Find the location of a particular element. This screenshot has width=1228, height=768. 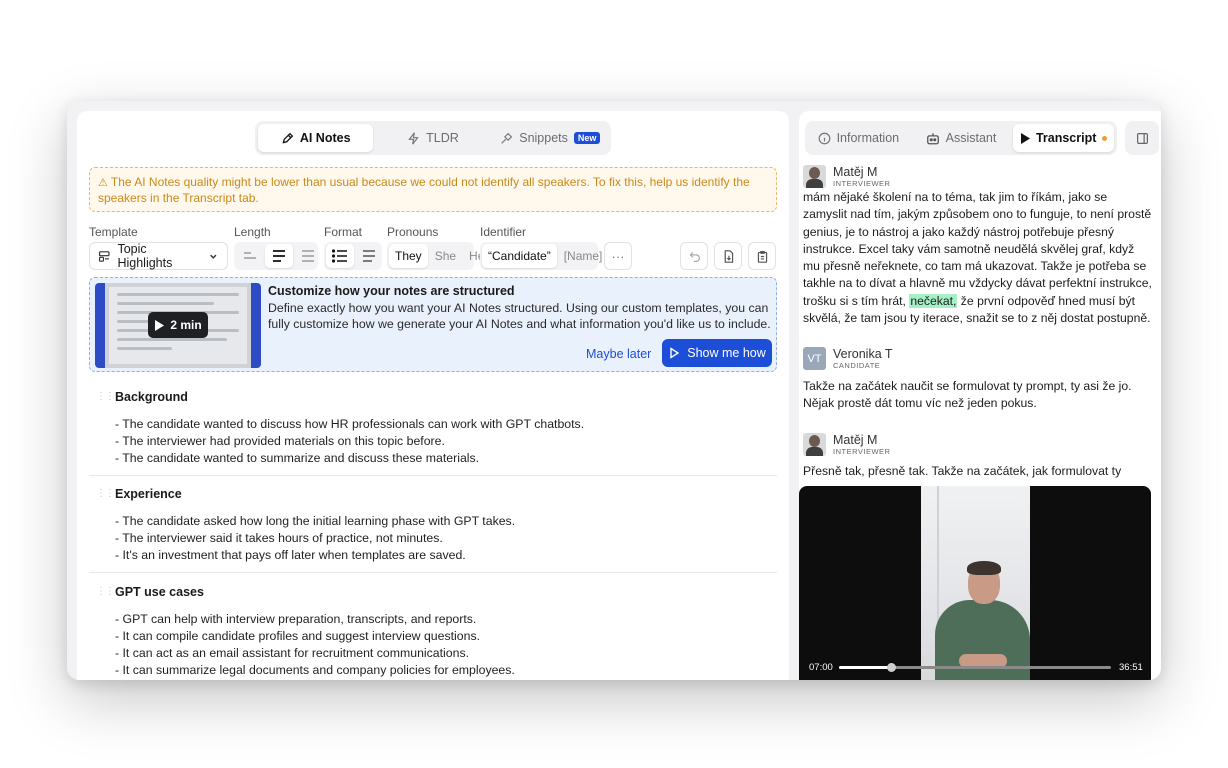

bullet-list-icon is located at coordinates (339, 256).